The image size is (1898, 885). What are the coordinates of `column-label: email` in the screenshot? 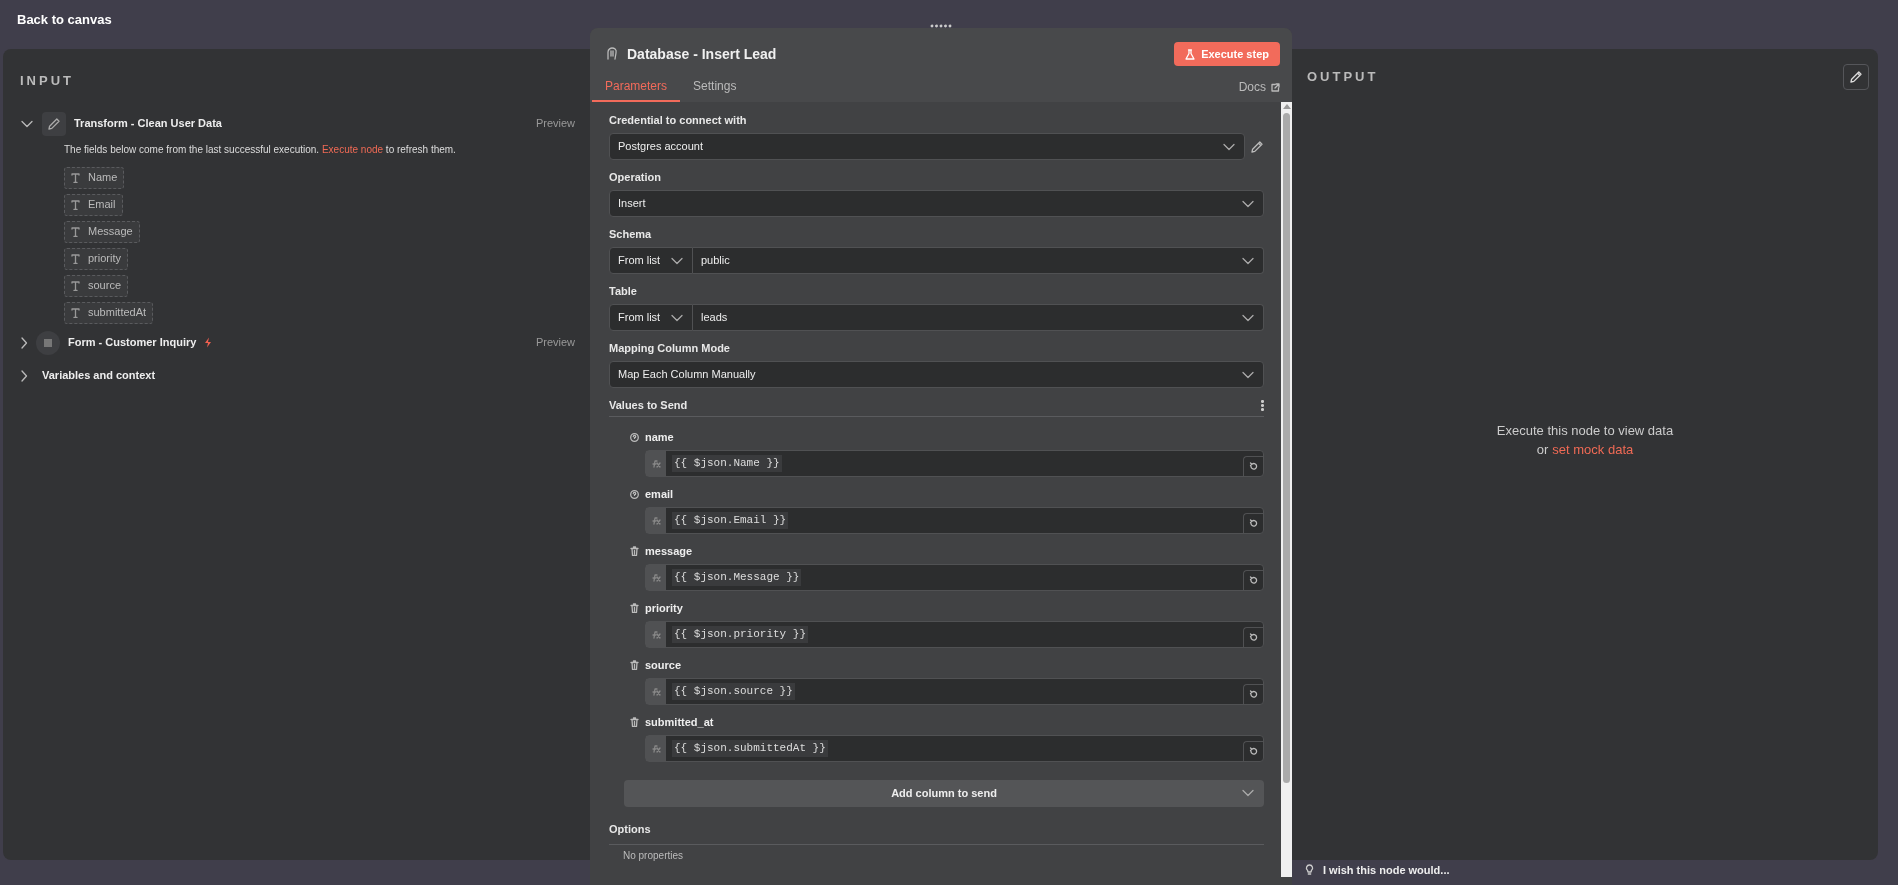 It's located at (659, 494).